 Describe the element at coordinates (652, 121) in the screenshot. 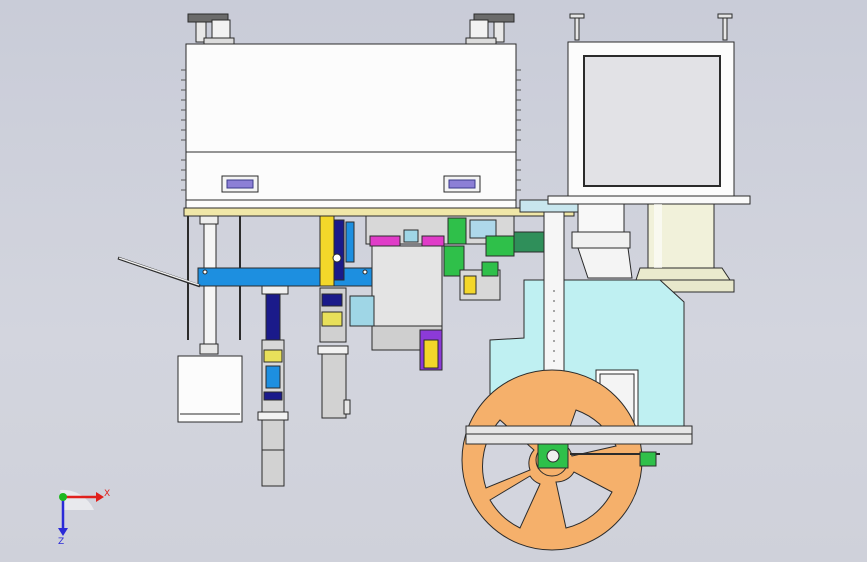

I see `frame-window` at that location.